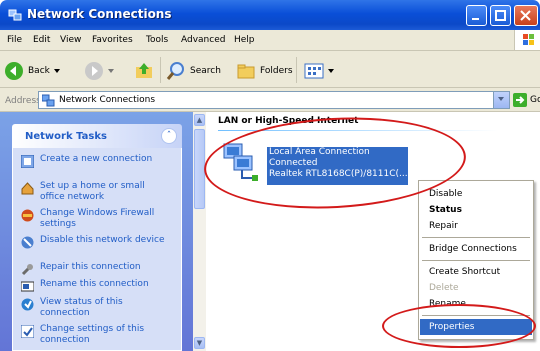 The width and height of the screenshot is (540, 351). What do you see at coordinates (27, 161) in the screenshot?
I see `new-connection-icon` at bounding box center [27, 161].